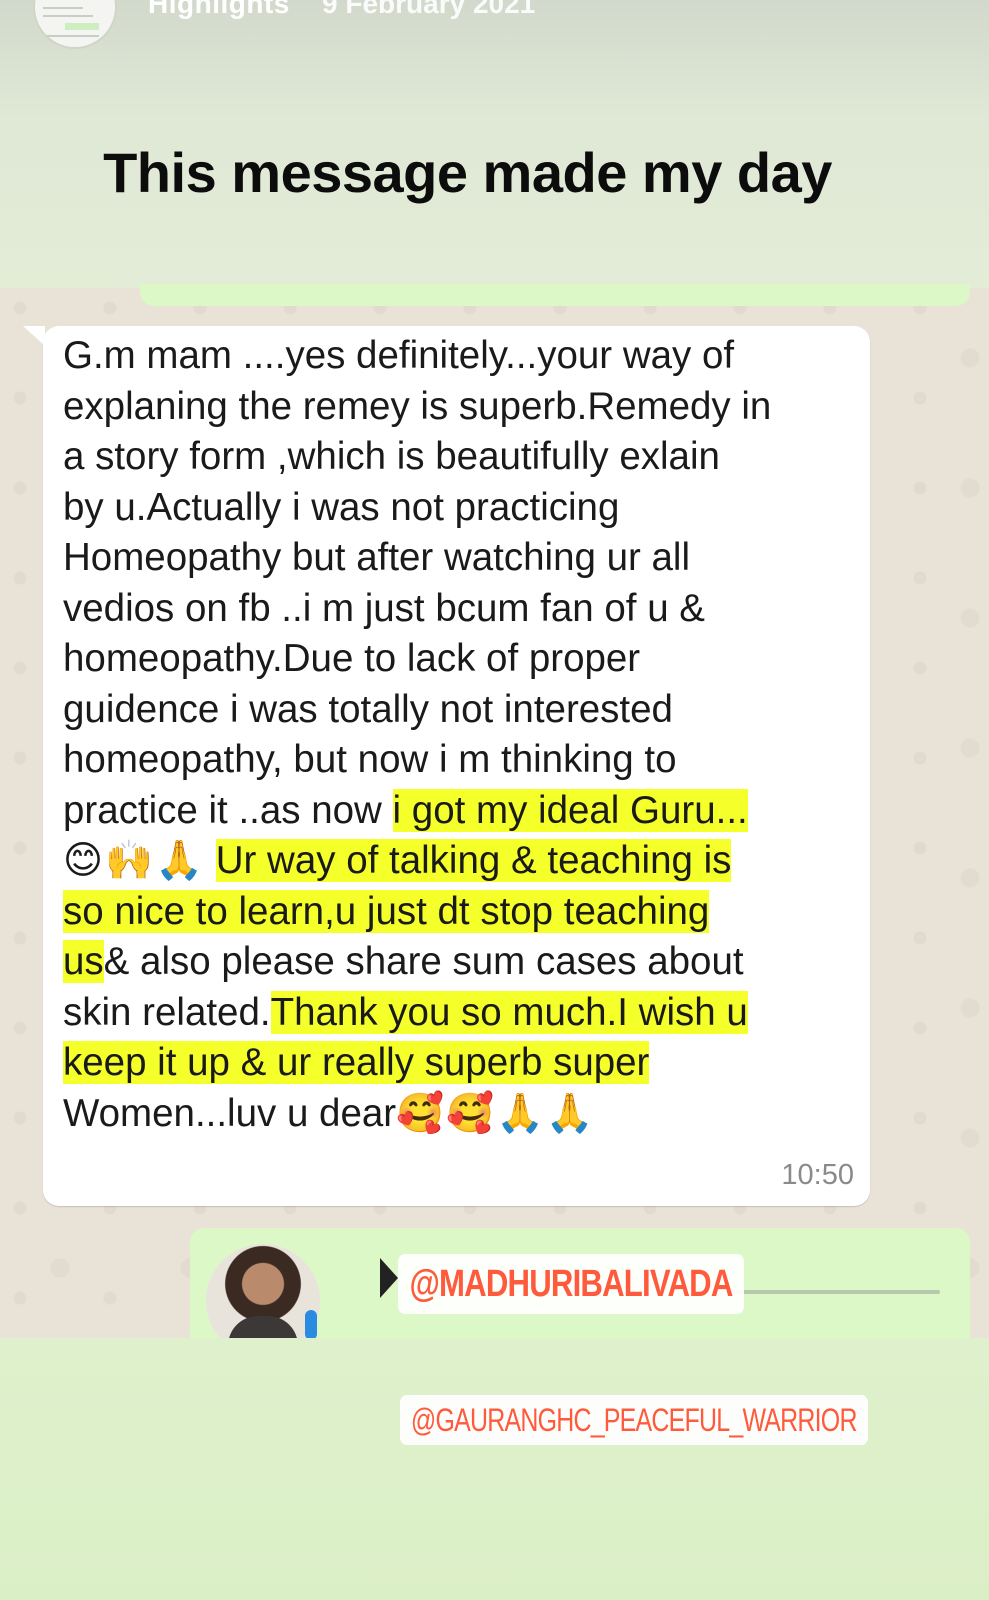 Image resolution: width=989 pixels, height=1600 pixels. What do you see at coordinates (384, 608) in the screenshot?
I see `message-line: vedios on fb ..i m just bcum fan of u &` at bounding box center [384, 608].